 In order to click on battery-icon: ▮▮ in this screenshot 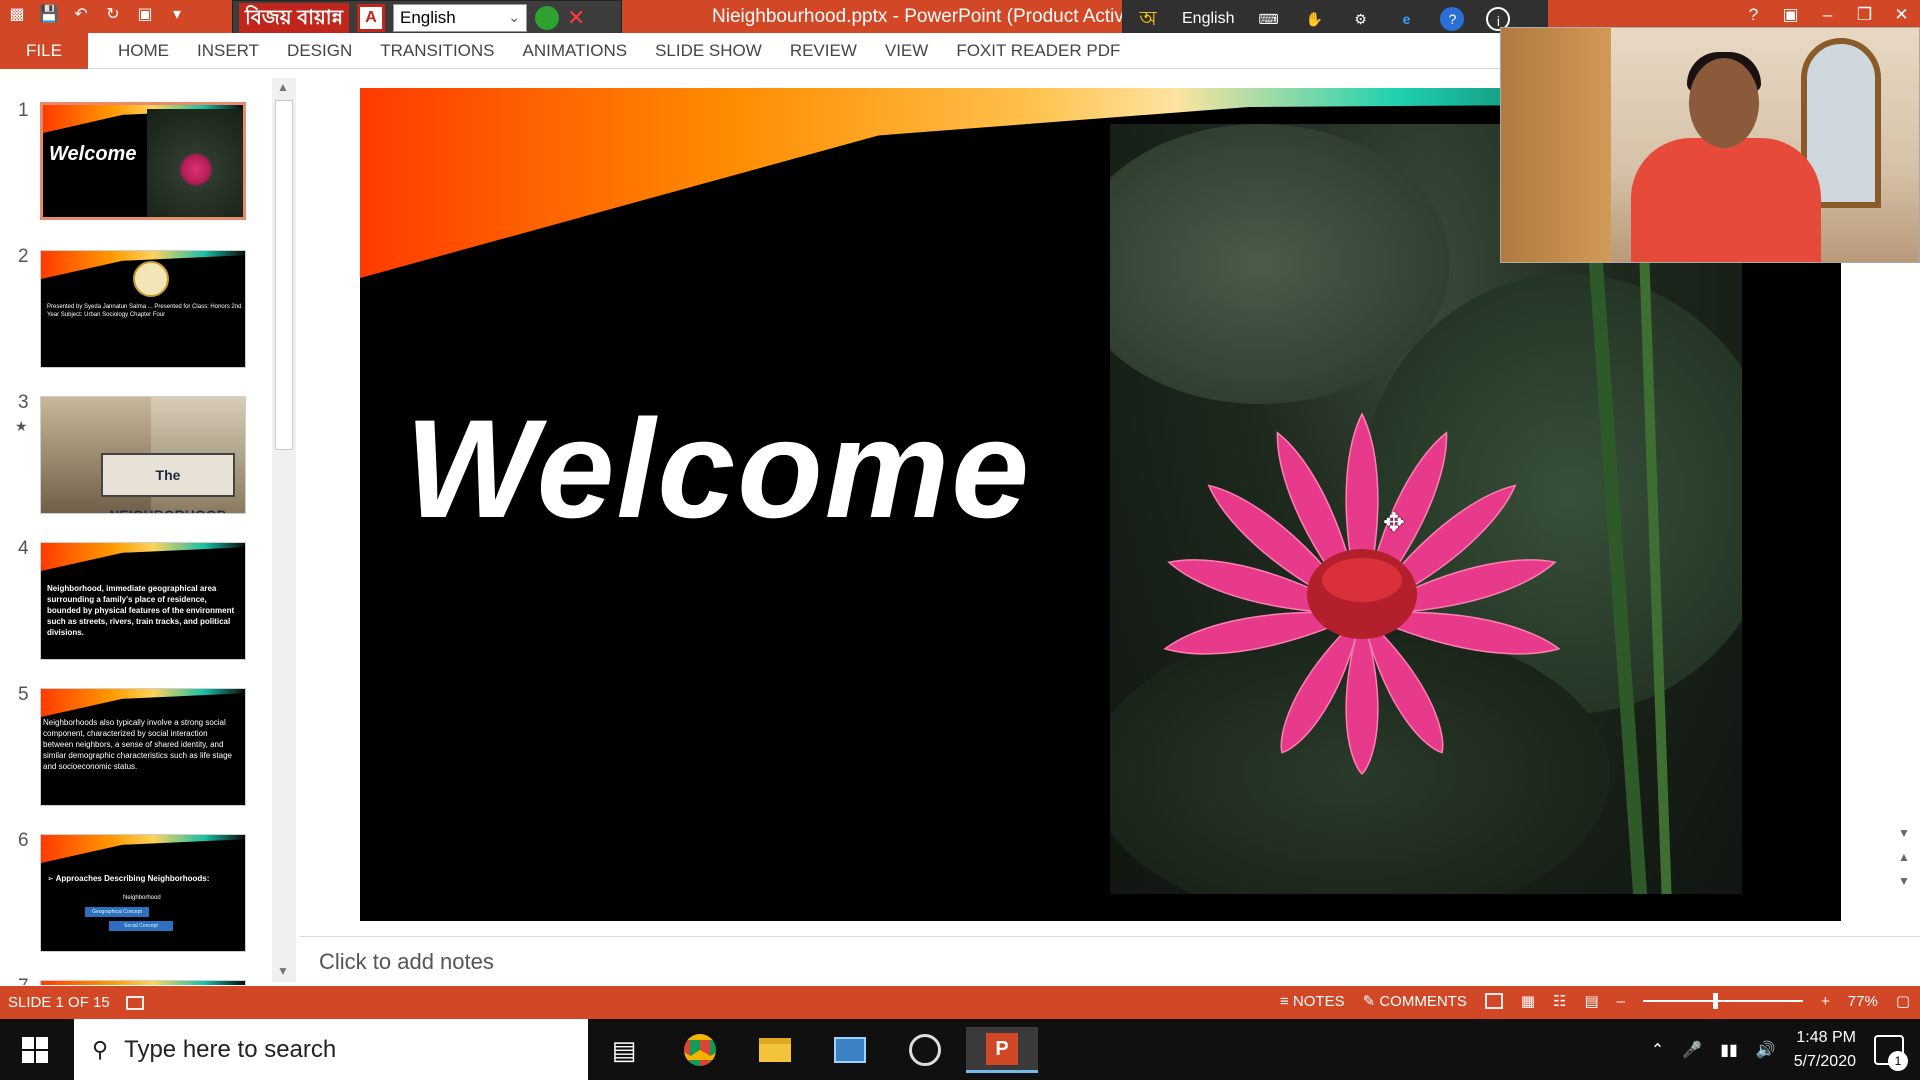, I will do `click(1729, 1050)`.